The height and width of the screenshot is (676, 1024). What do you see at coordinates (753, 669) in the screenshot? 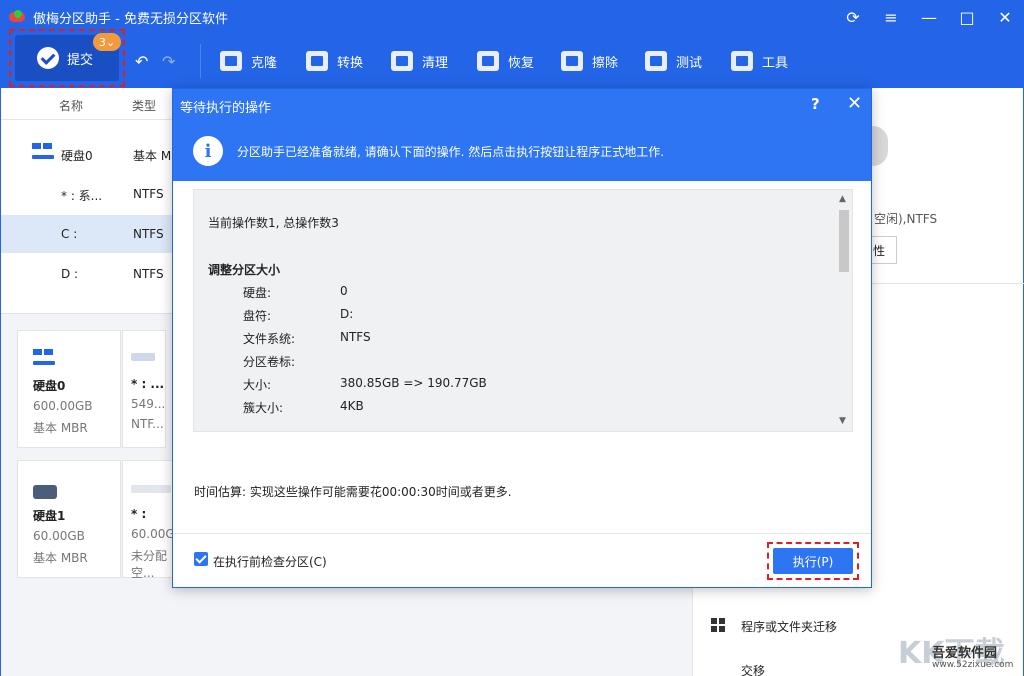
I see `next-link: 交移` at bounding box center [753, 669].